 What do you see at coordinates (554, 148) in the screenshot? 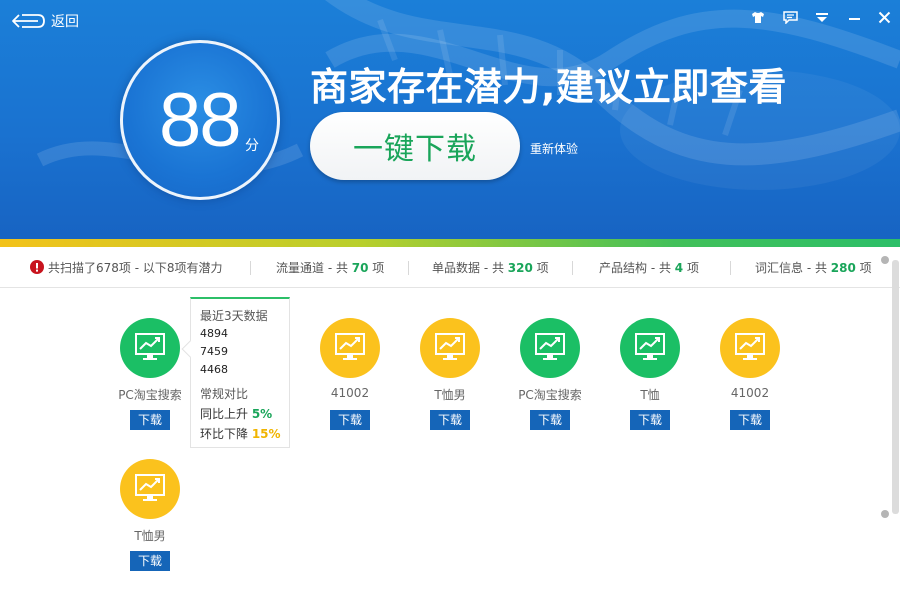
I see `retry-link: 重新体验` at bounding box center [554, 148].